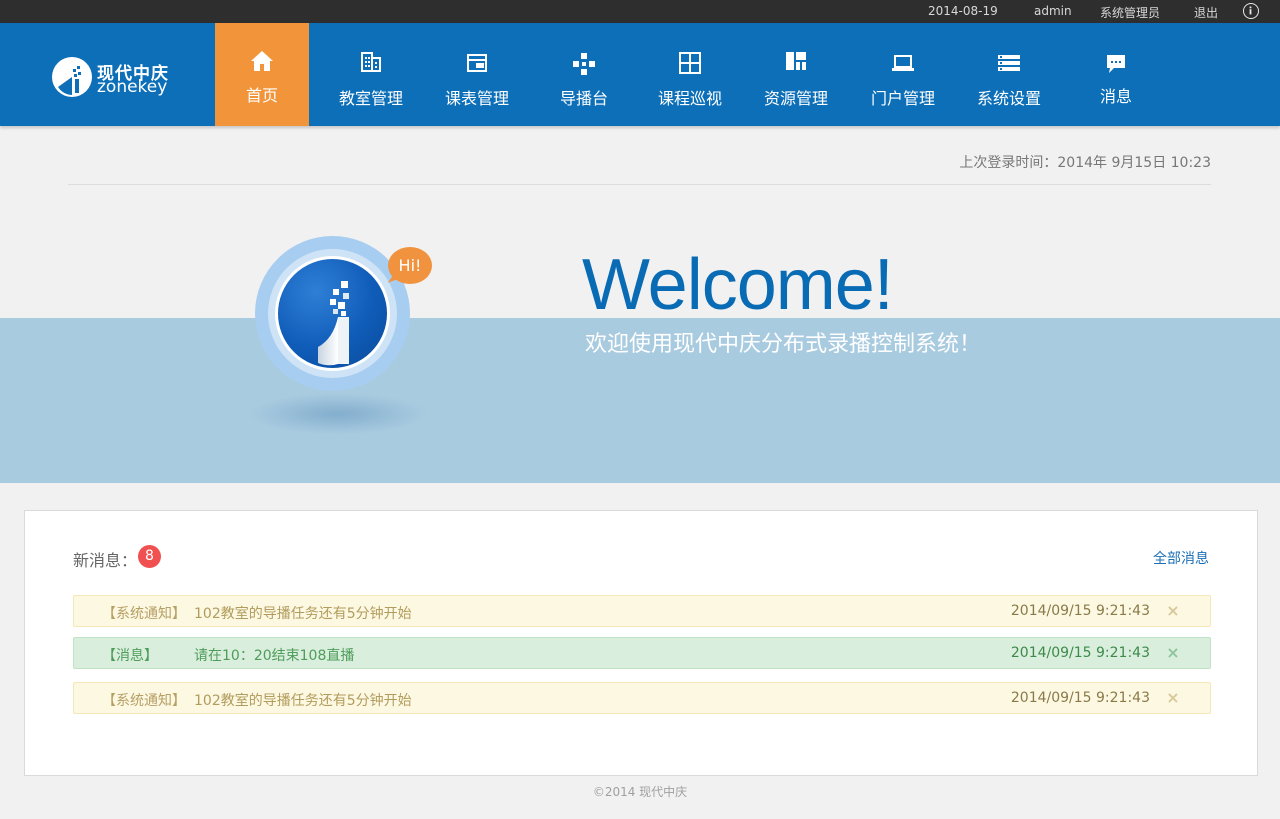 This screenshot has height=819, width=1280. What do you see at coordinates (1008, 98) in the screenshot?
I see `nav-label-settings: 系统设置` at bounding box center [1008, 98].